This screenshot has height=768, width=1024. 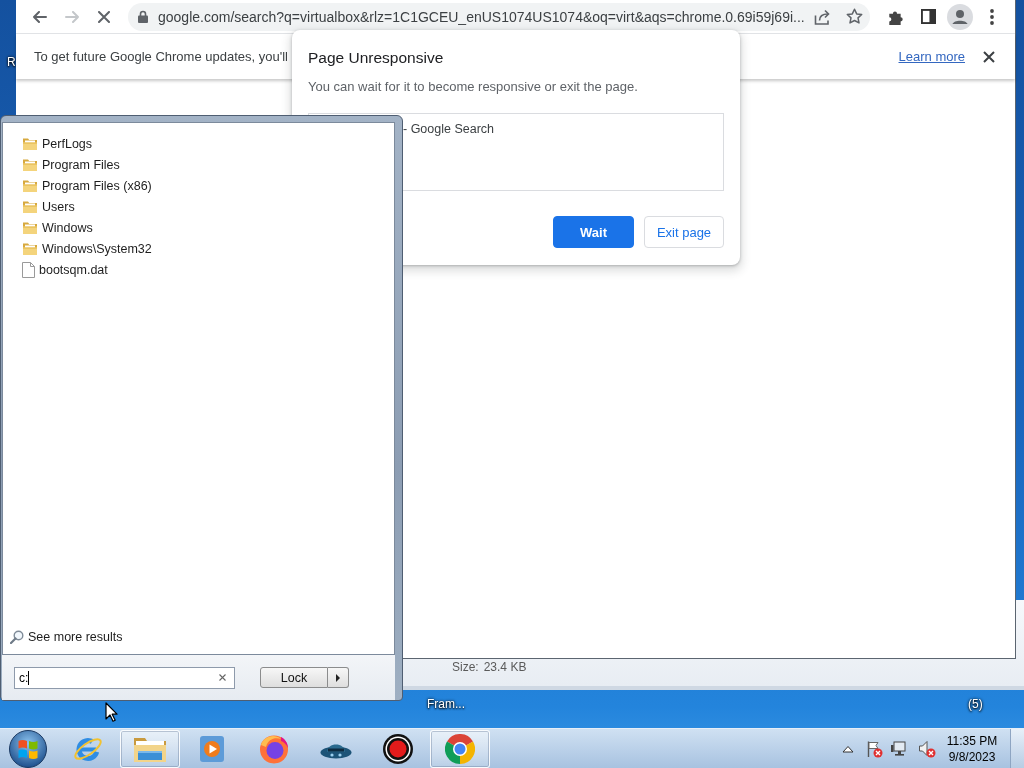 I want to click on see-more-results-link: See more results, so click(x=66, y=636).